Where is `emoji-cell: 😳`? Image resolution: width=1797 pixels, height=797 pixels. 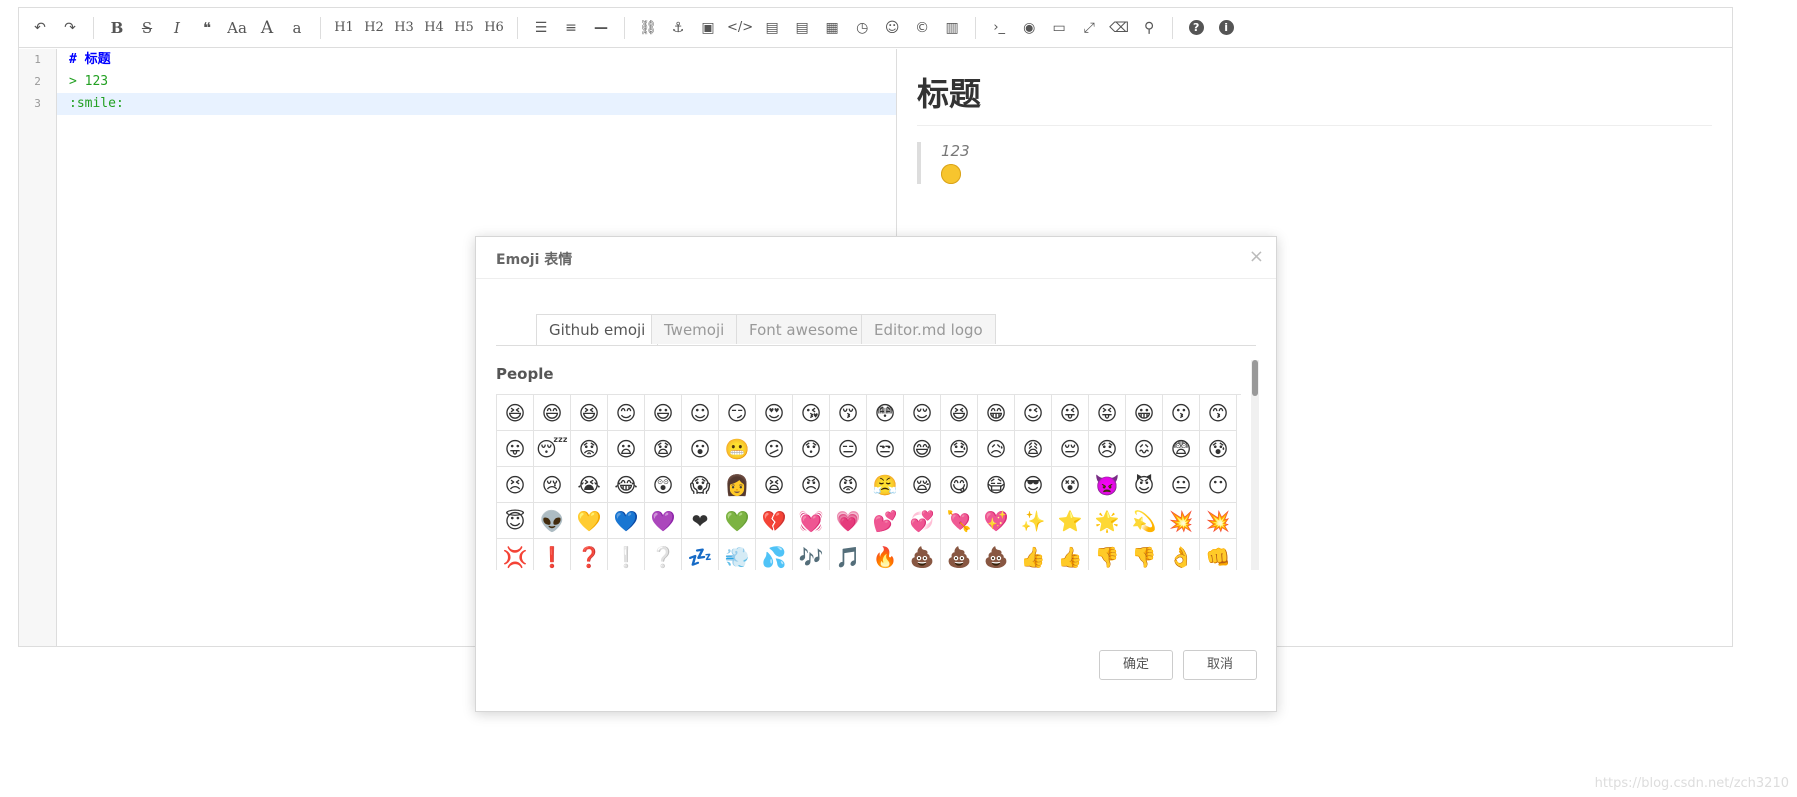 emoji-cell: 😳 is located at coordinates (885, 413).